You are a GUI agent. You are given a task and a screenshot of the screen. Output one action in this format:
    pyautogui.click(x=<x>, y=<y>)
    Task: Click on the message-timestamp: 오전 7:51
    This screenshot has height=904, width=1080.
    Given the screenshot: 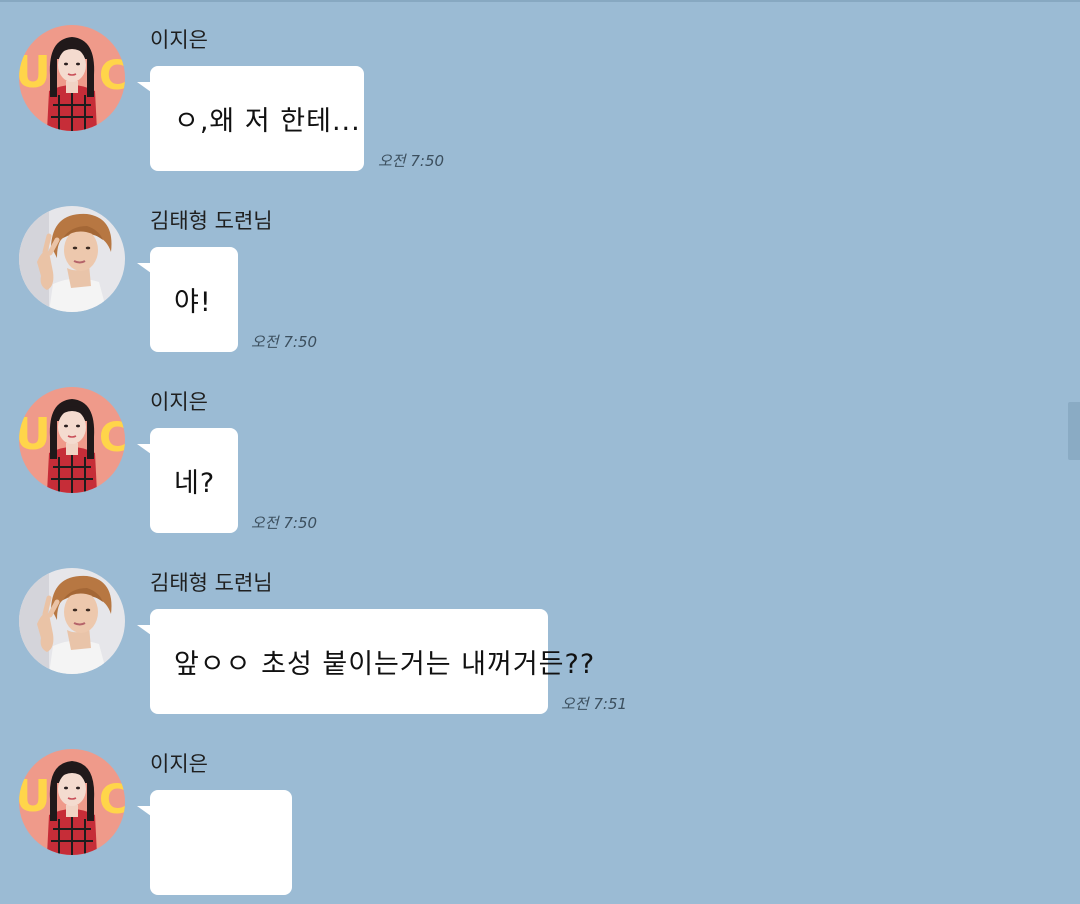 What is the action you would take?
    pyautogui.click(x=594, y=704)
    